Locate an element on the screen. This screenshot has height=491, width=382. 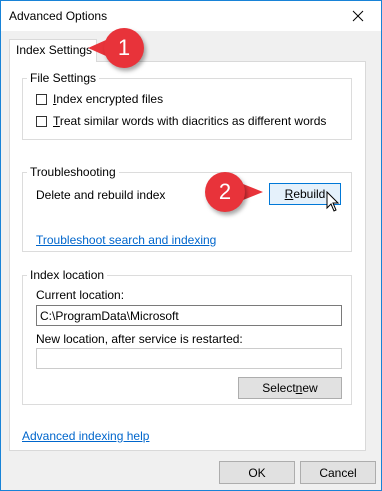
rebuild-button-label: ebuild is located at coordinates (309, 194).